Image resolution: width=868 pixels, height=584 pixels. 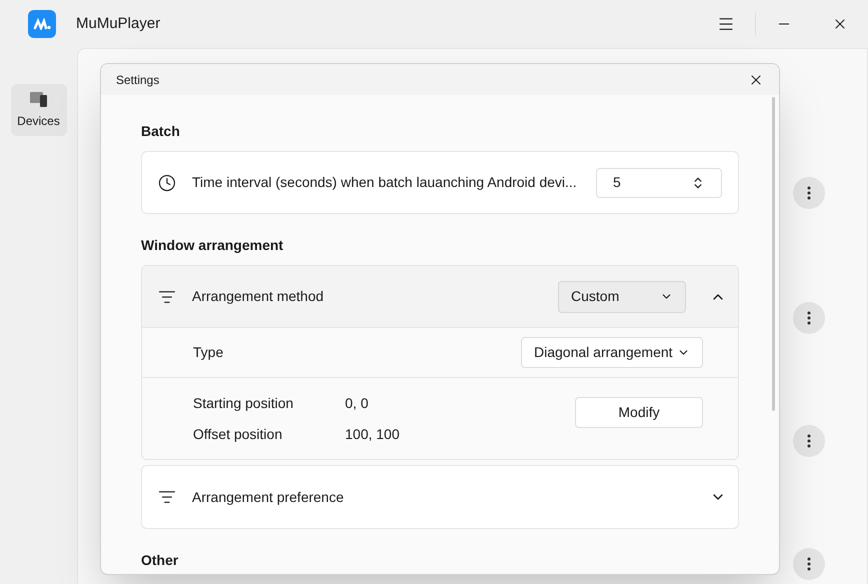 What do you see at coordinates (726, 24) in the screenshot?
I see `menu-icon` at bounding box center [726, 24].